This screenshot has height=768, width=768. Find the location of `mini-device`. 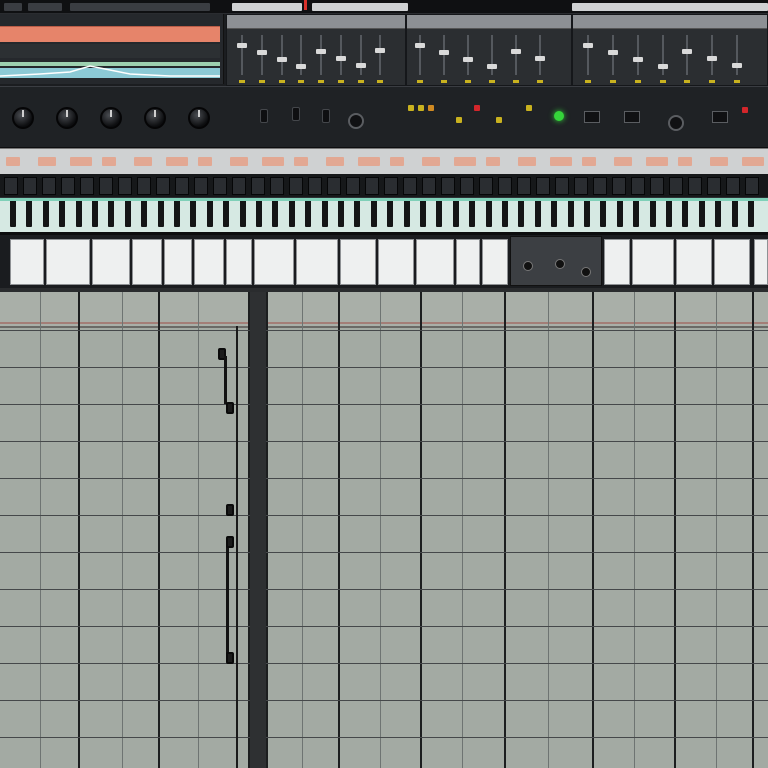

mini-device is located at coordinates (556, 261).